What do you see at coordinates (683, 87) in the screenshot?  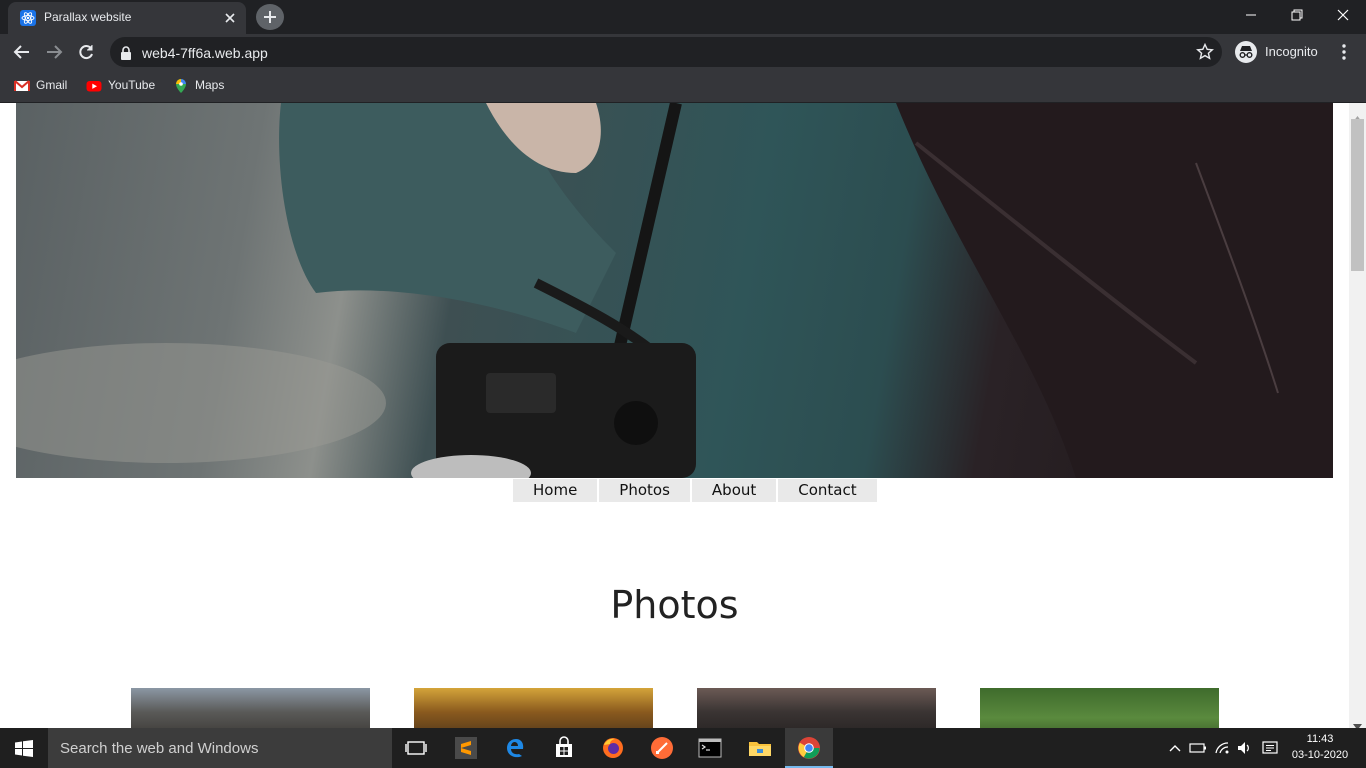 I see `bookmarks-bar: Gmail YouTube Maps` at bounding box center [683, 87].